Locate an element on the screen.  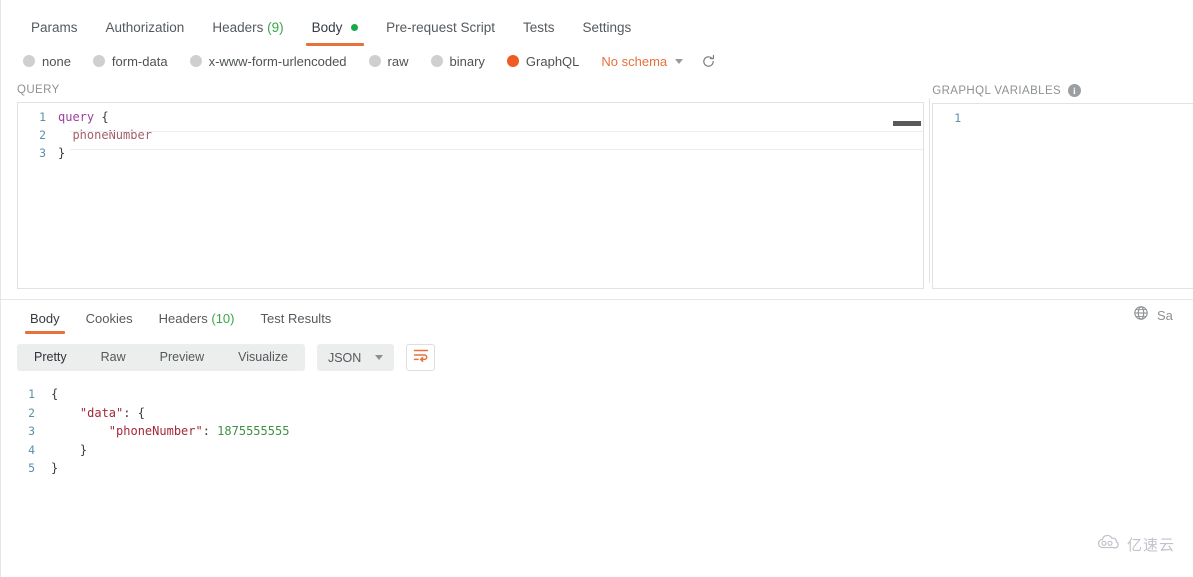
watermark: 亿速云 is located at coordinates (1135, 544).